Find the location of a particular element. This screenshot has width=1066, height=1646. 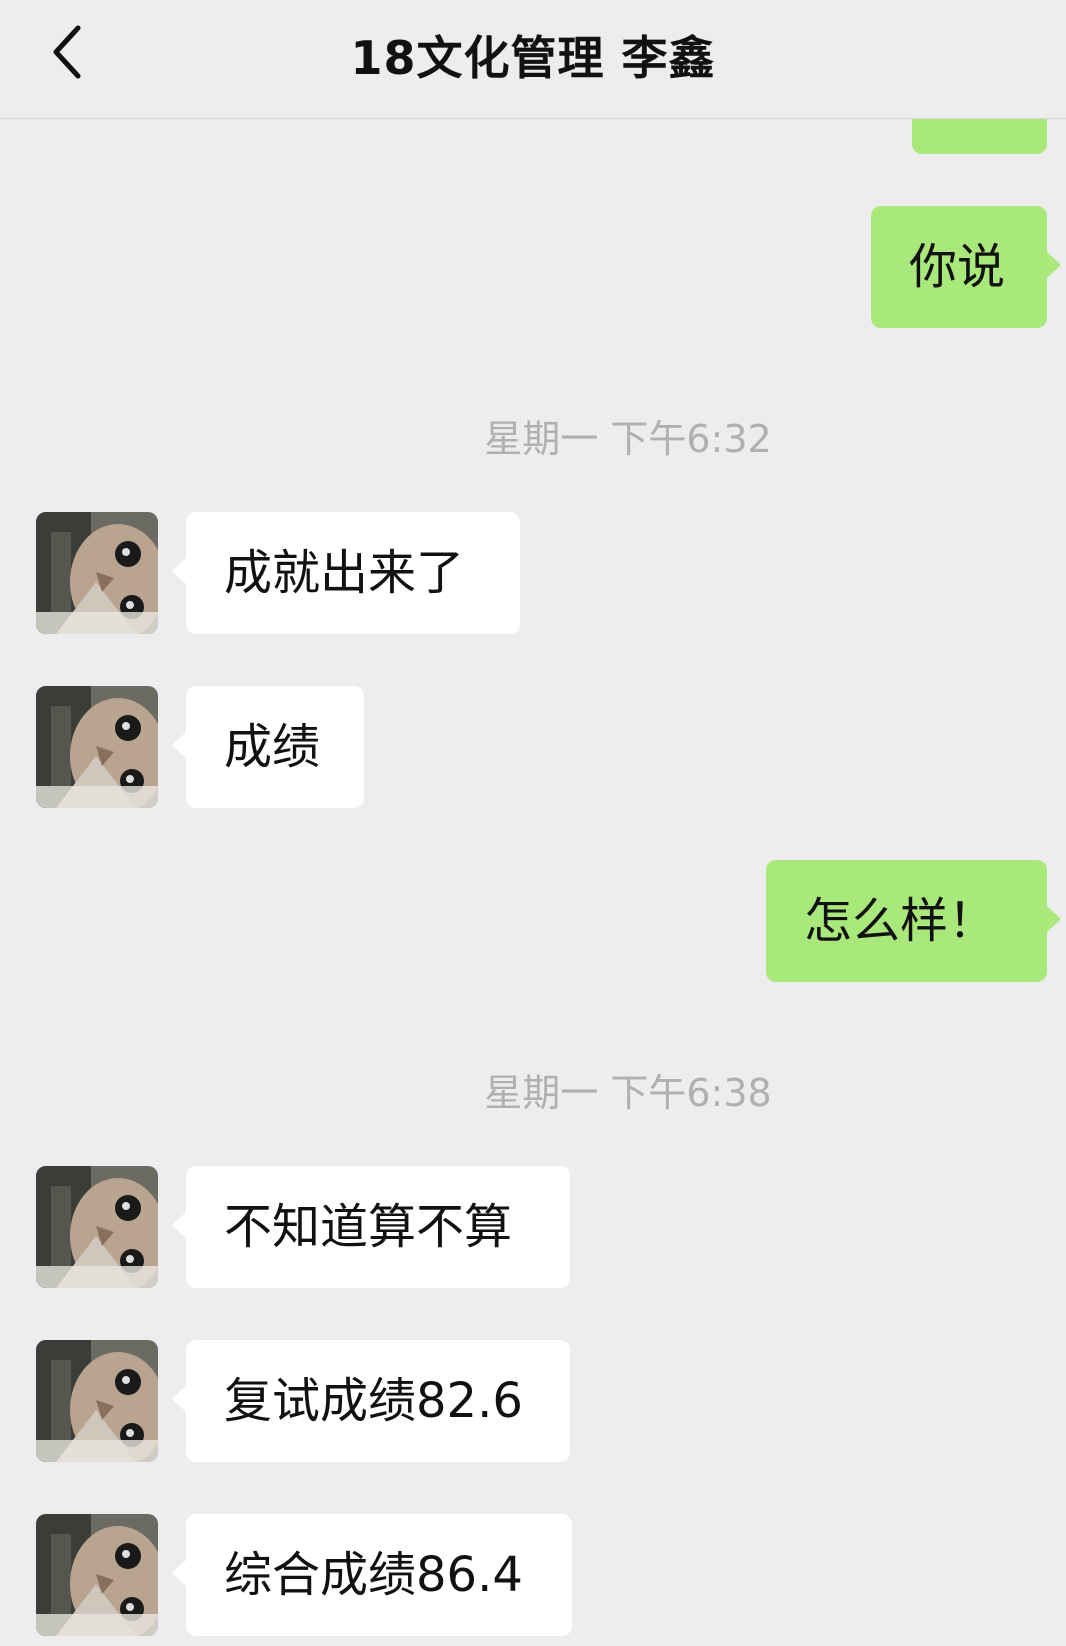

chat-title: 18文化管理 李鑫 is located at coordinates (533, 58).